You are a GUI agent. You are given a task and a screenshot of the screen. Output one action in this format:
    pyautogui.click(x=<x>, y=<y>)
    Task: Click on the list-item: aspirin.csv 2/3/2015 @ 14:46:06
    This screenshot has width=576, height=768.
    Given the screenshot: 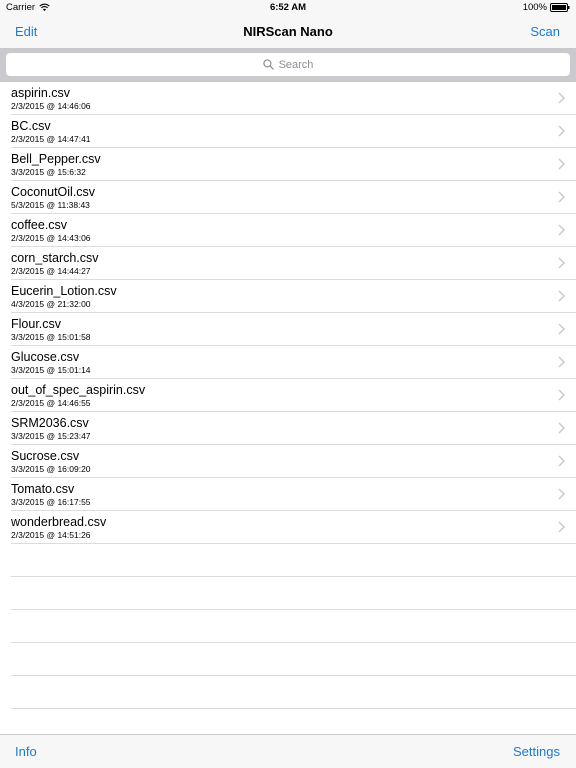 What is the action you would take?
    pyautogui.click(x=288, y=98)
    